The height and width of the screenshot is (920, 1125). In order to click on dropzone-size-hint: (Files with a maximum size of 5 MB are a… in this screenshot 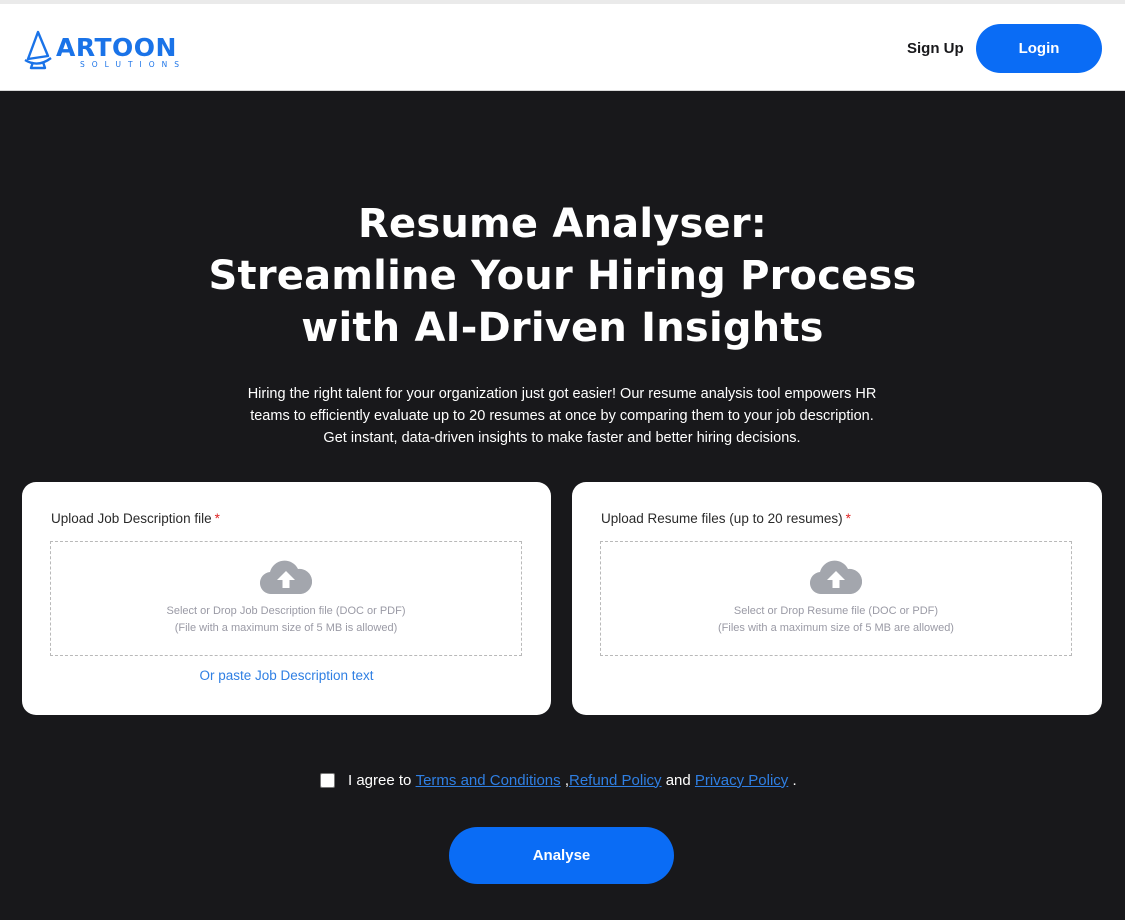, I will do `click(836, 628)`.